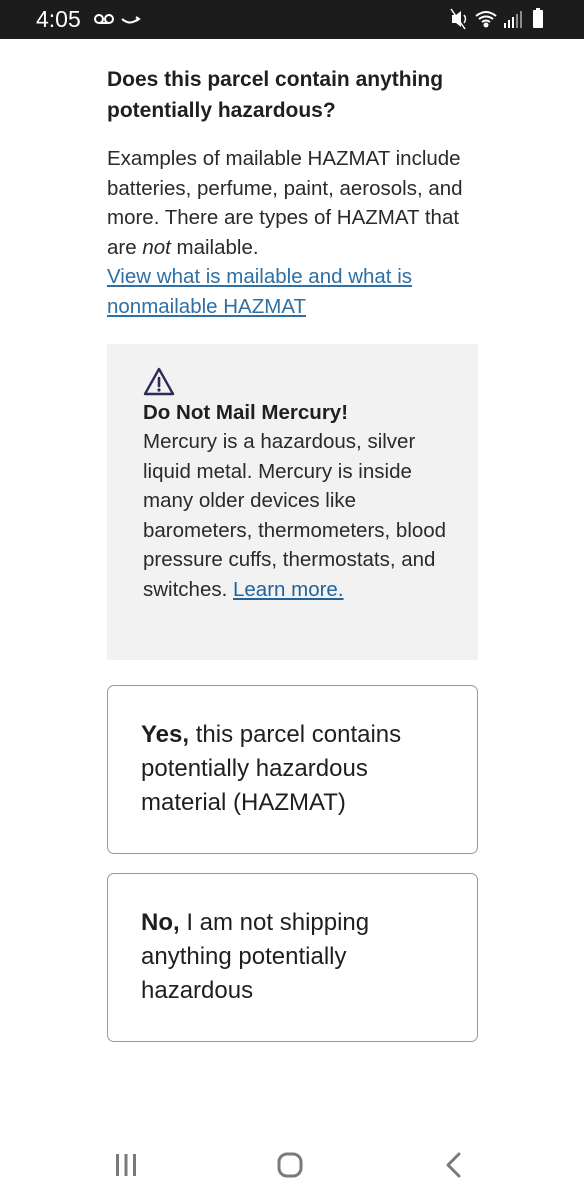  What do you see at coordinates (458, 19) in the screenshot?
I see `mute-icon` at bounding box center [458, 19].